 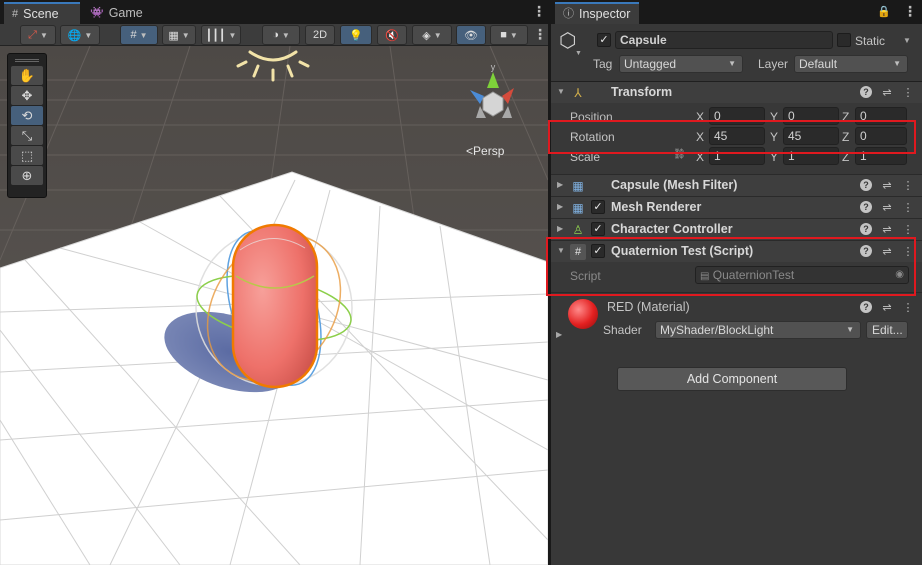 I want to click on object-picker-icon: ◉, so click(x=899, y=275).